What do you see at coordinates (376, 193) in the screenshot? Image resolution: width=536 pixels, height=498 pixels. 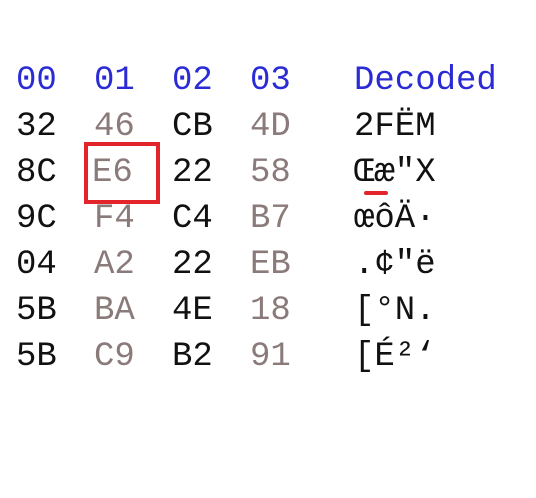 I see `decoded-selection-underline` at bounding box center [376, 193].